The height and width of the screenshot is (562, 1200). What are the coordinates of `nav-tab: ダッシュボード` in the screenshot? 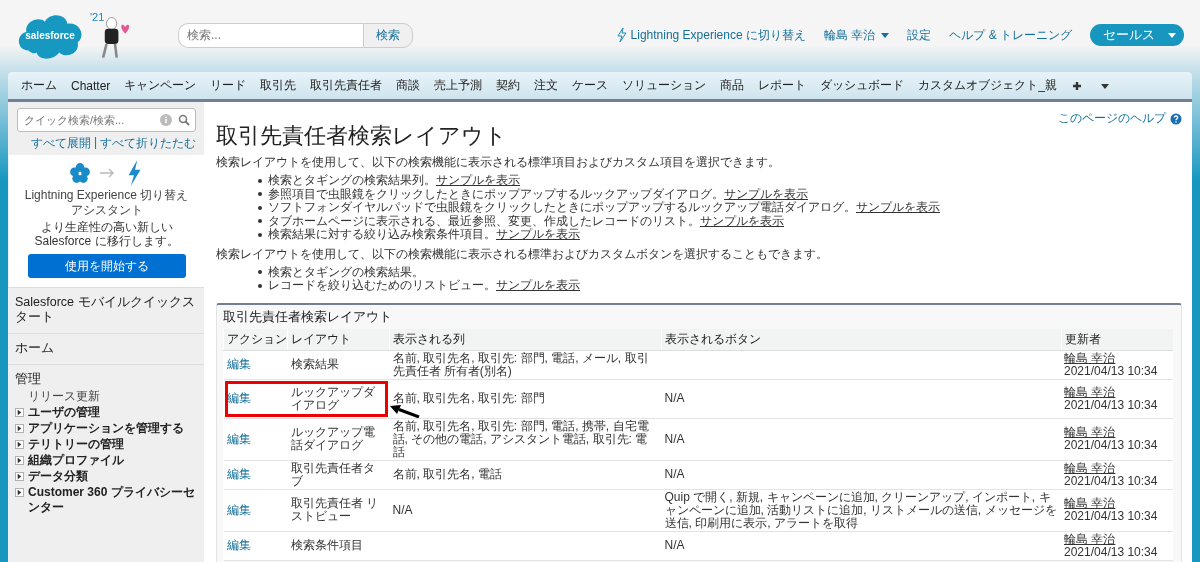 It's located at (862, 85).